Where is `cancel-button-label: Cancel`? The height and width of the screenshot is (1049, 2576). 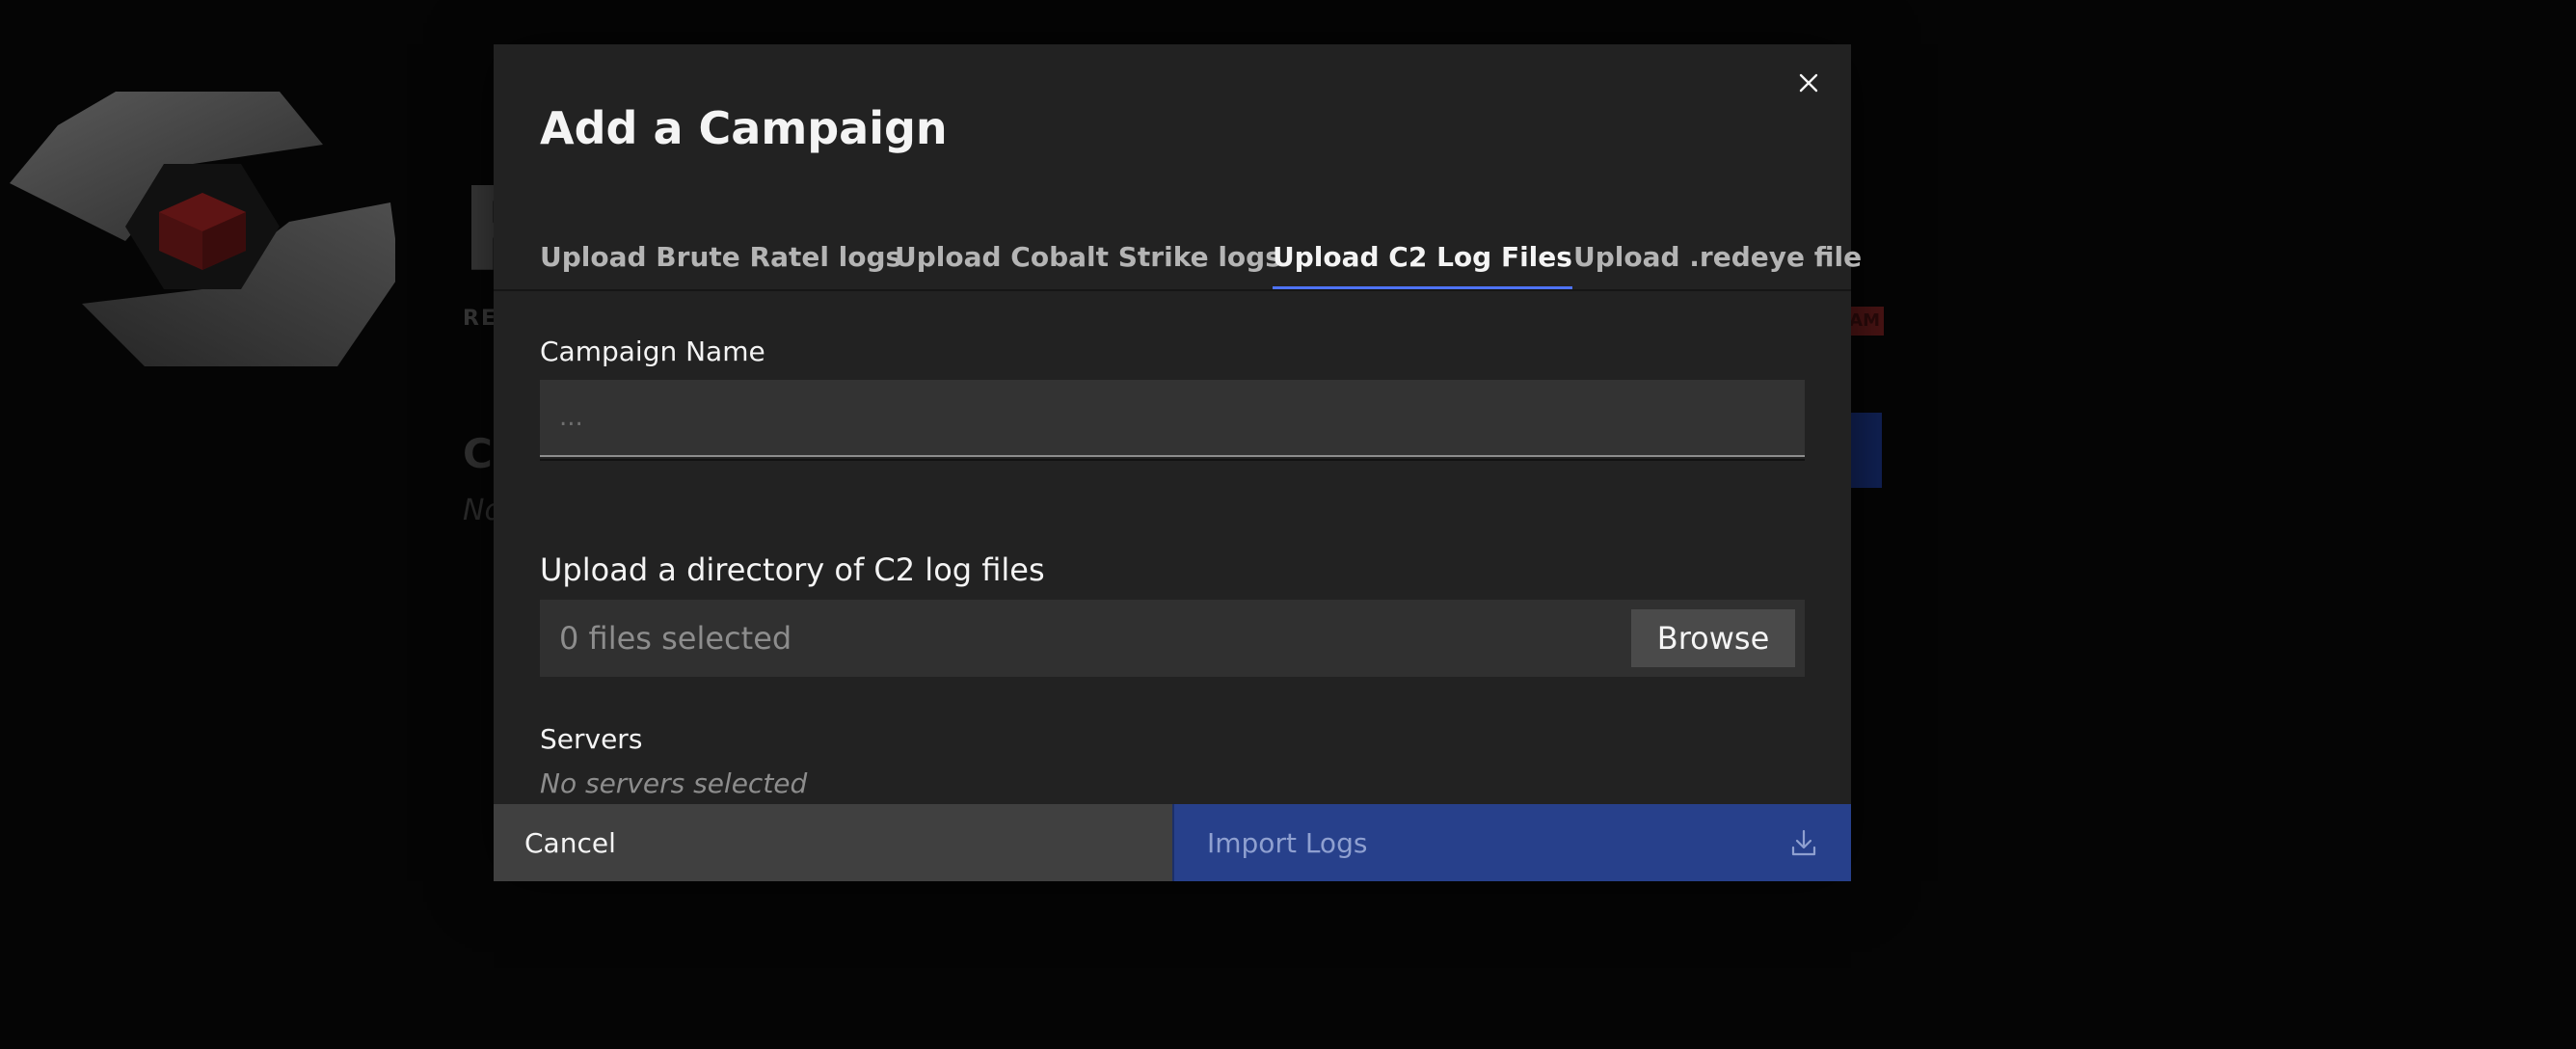 cancel-button-label: Cancel is located at coordinates (570, 842).